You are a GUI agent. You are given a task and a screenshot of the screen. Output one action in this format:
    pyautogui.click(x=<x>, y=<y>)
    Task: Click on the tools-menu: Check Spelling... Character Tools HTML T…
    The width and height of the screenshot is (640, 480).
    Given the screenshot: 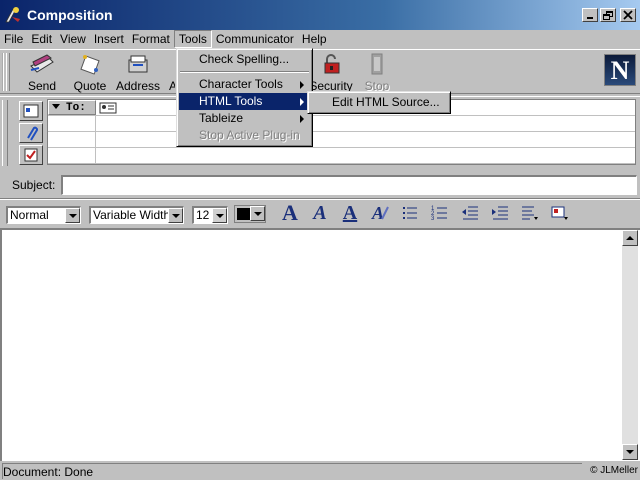 What is the action you would take?
    pyautogui.click(x=244, y=97)
    